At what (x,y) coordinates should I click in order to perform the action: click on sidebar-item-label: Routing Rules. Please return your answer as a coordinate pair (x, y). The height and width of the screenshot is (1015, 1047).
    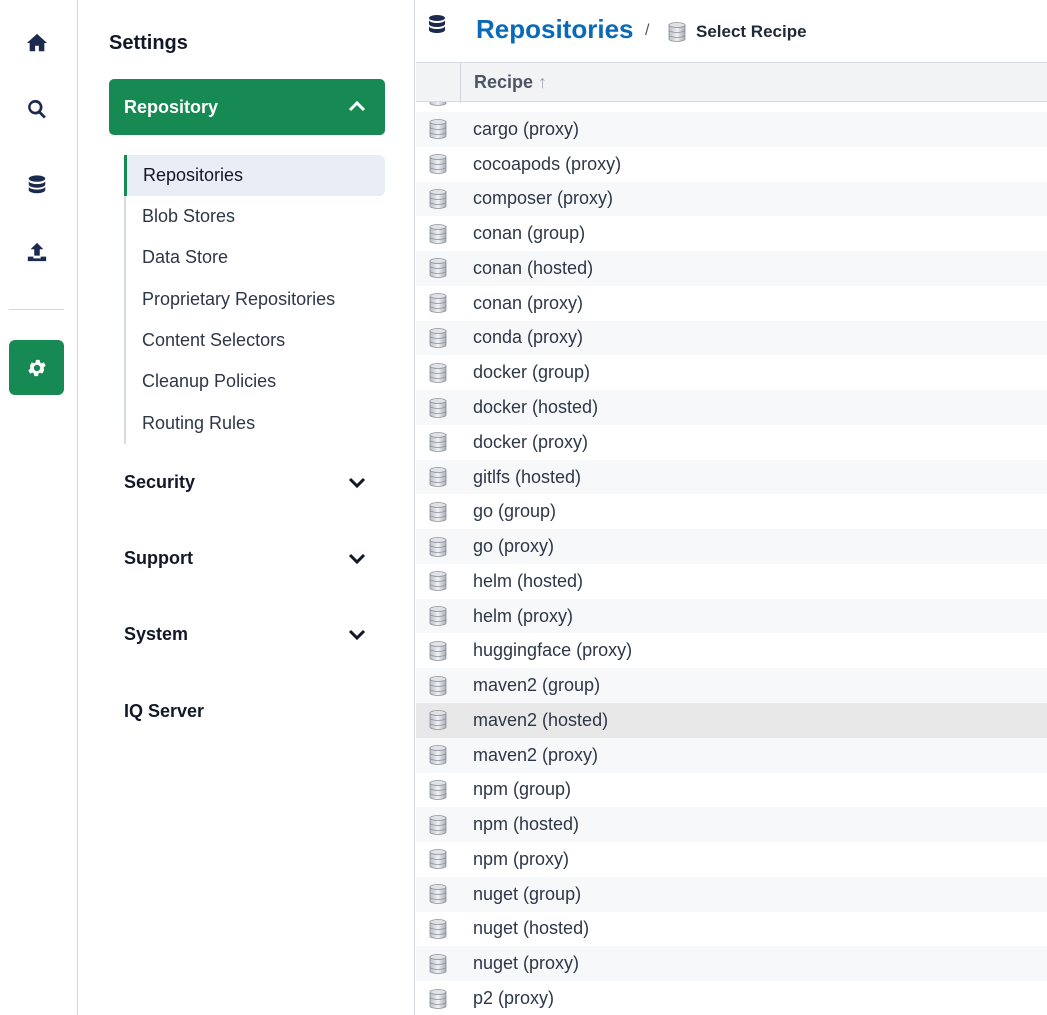
    Looking at the image, I should click on (199, 422).